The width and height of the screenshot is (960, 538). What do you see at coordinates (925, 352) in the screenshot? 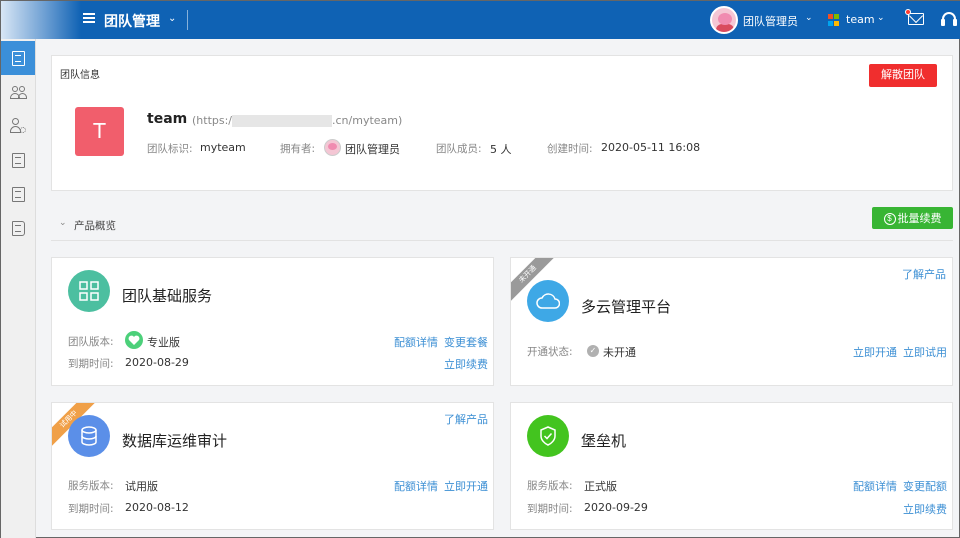
I see `try-now-link: 立即试用` at bounding box center [925, 352].